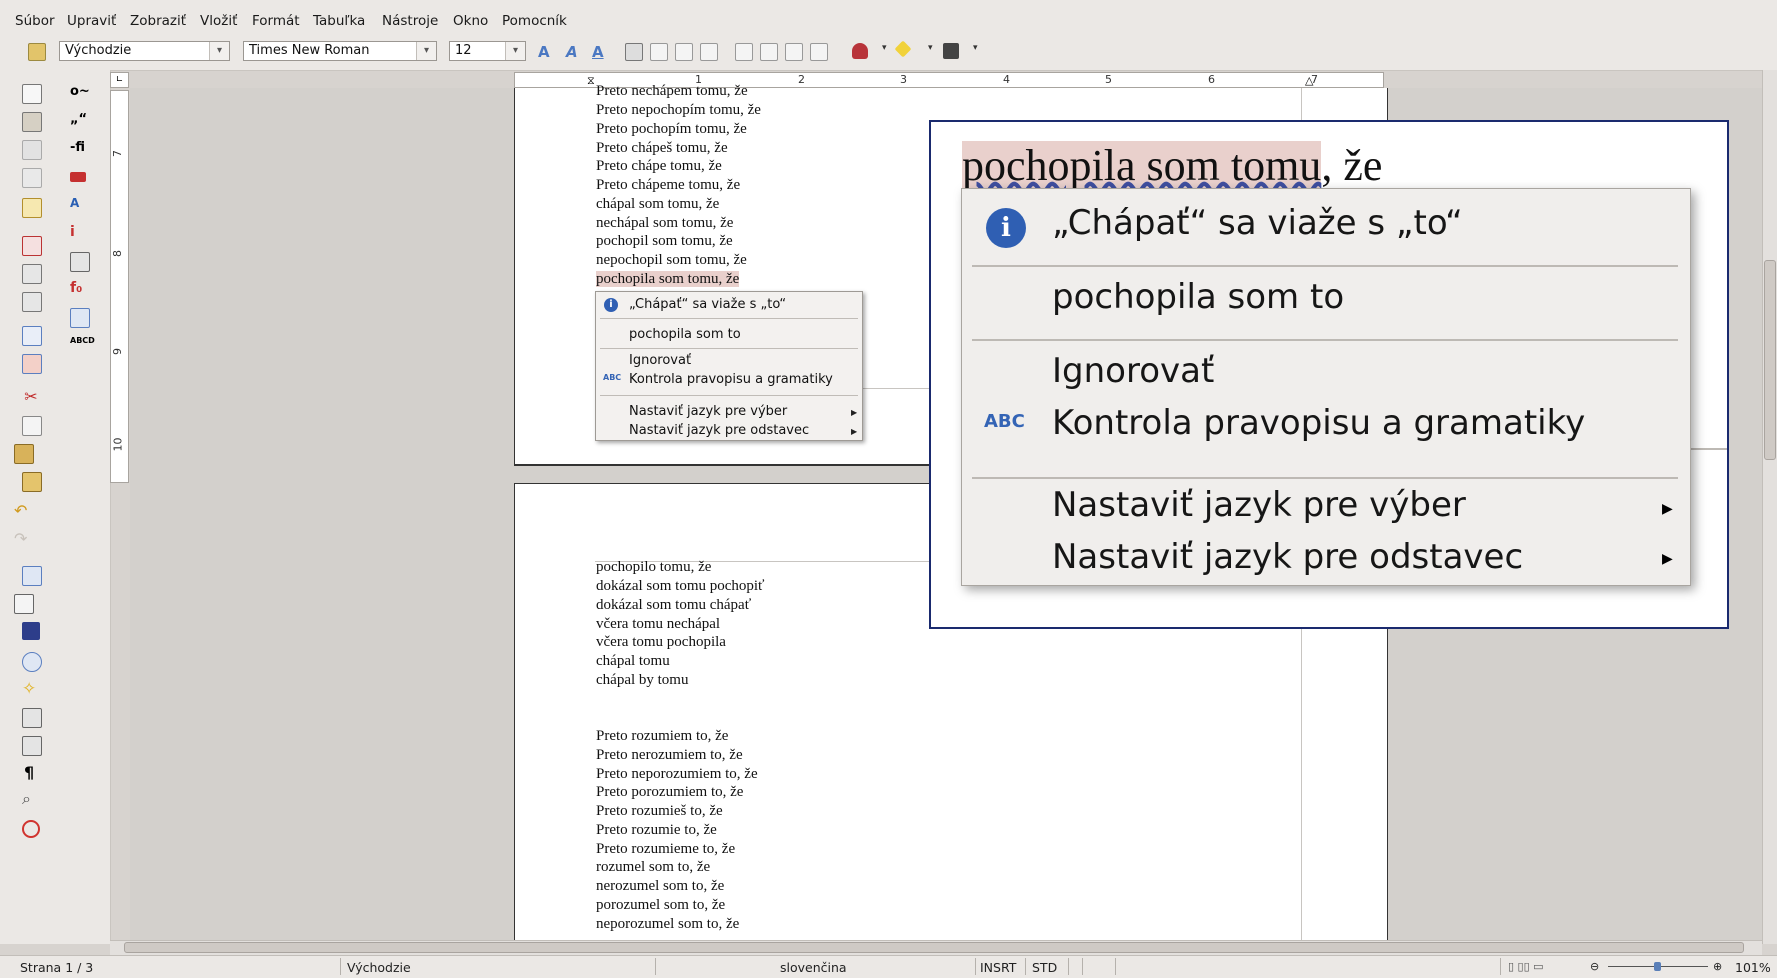 Image resolution: width=1777 pixels, height=978 pixels. I want to click on menu-format: Formát, so click(276, 21).